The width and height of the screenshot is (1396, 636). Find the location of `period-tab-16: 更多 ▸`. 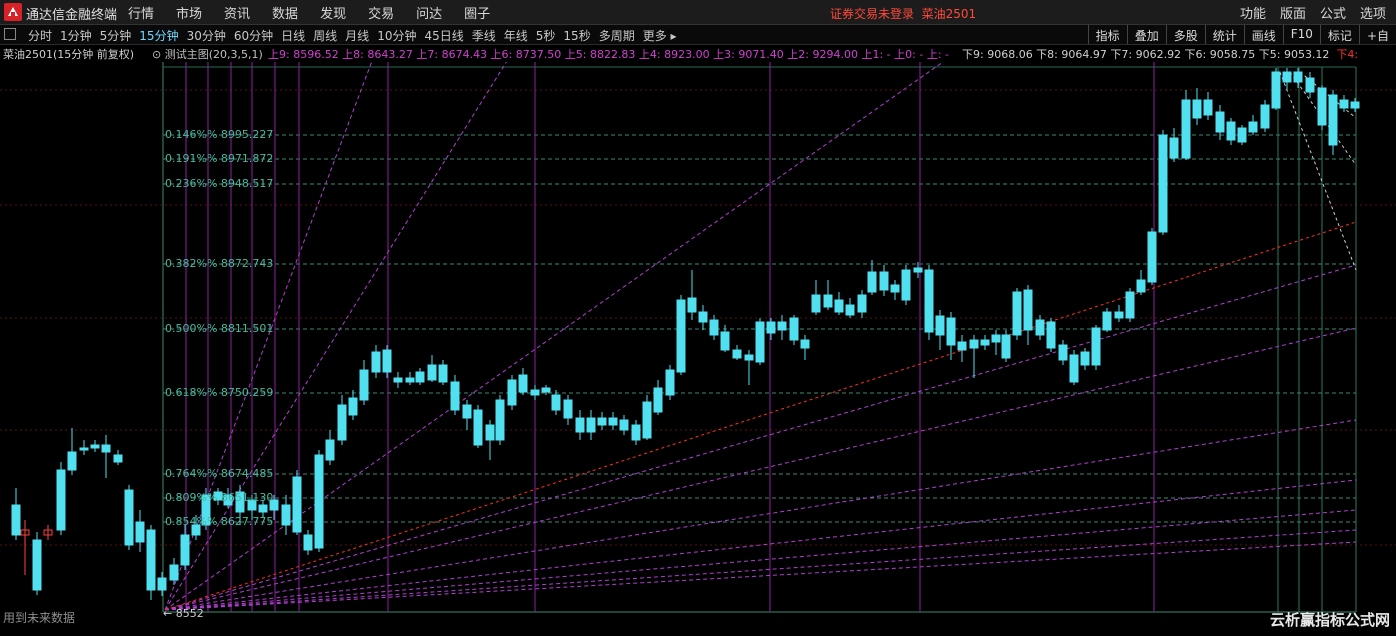

period-tab-16: 更多 ▸ is located at coordinates (660, 35).